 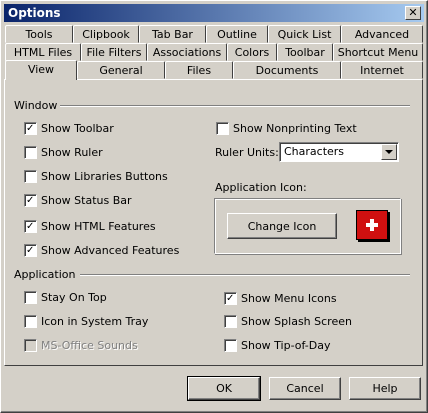 What do you see at coordinates (172, 34) in the screenshot?
I see `tab-tab-bar: Tab Bar` at bounding box center [172, 34].